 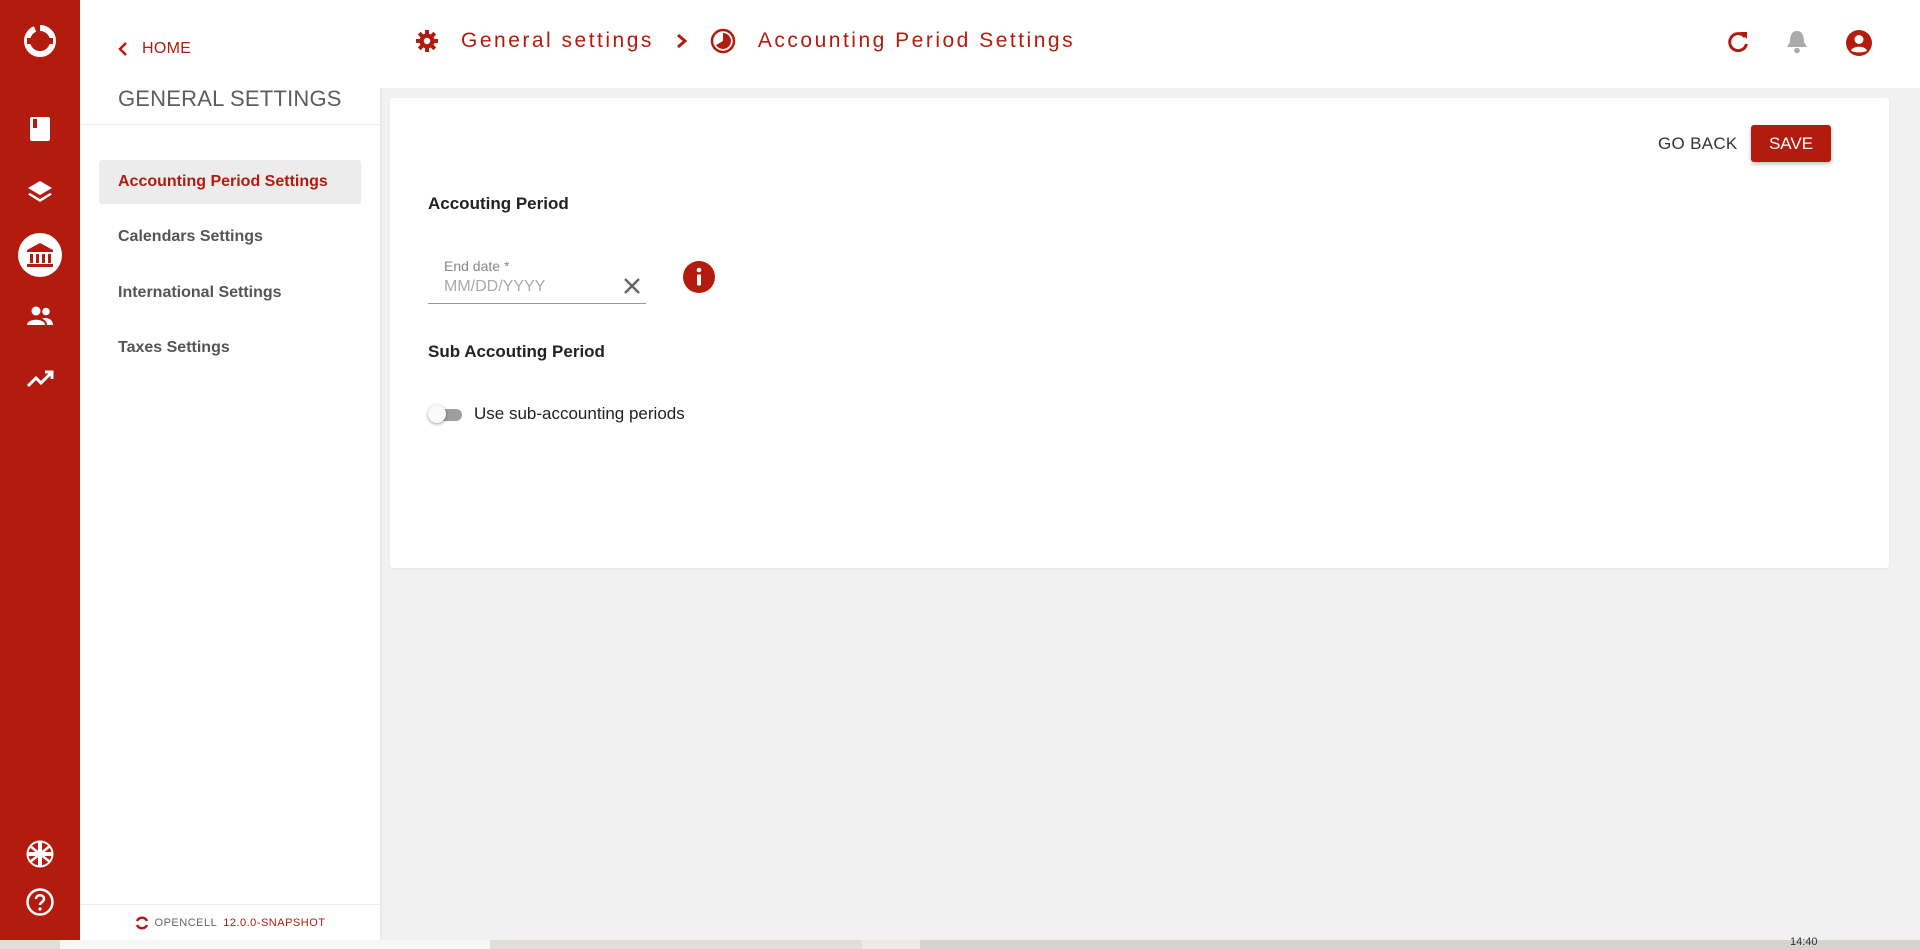 I want to click on clock-half-icon, so click(x=723, y=41).